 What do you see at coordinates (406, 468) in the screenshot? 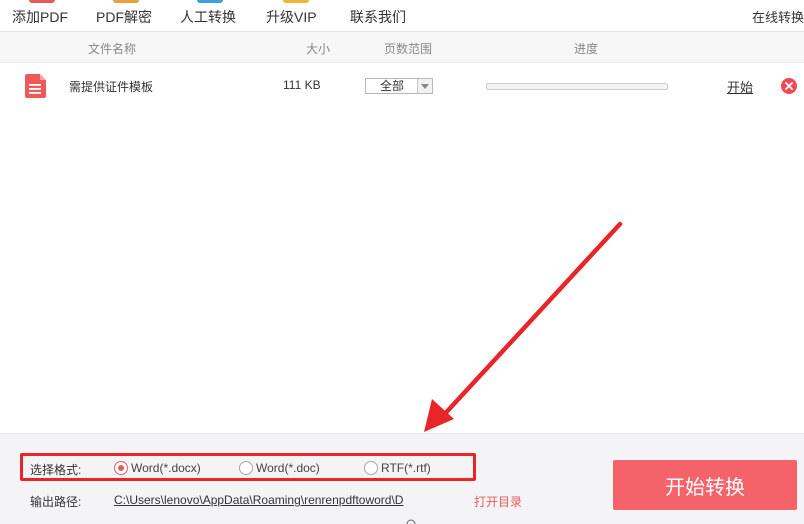
I see `format-rtf-label: RTF(*.rtf)` at bounding box center [406, 468].